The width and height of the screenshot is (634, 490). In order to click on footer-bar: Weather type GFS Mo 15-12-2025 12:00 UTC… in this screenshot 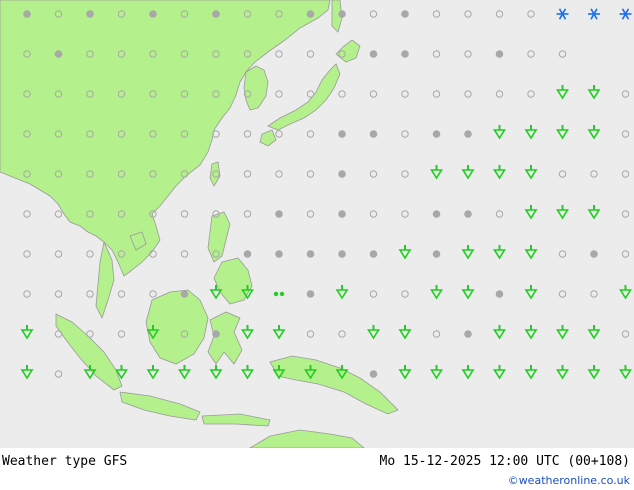, I will do `click(317, 469)`.